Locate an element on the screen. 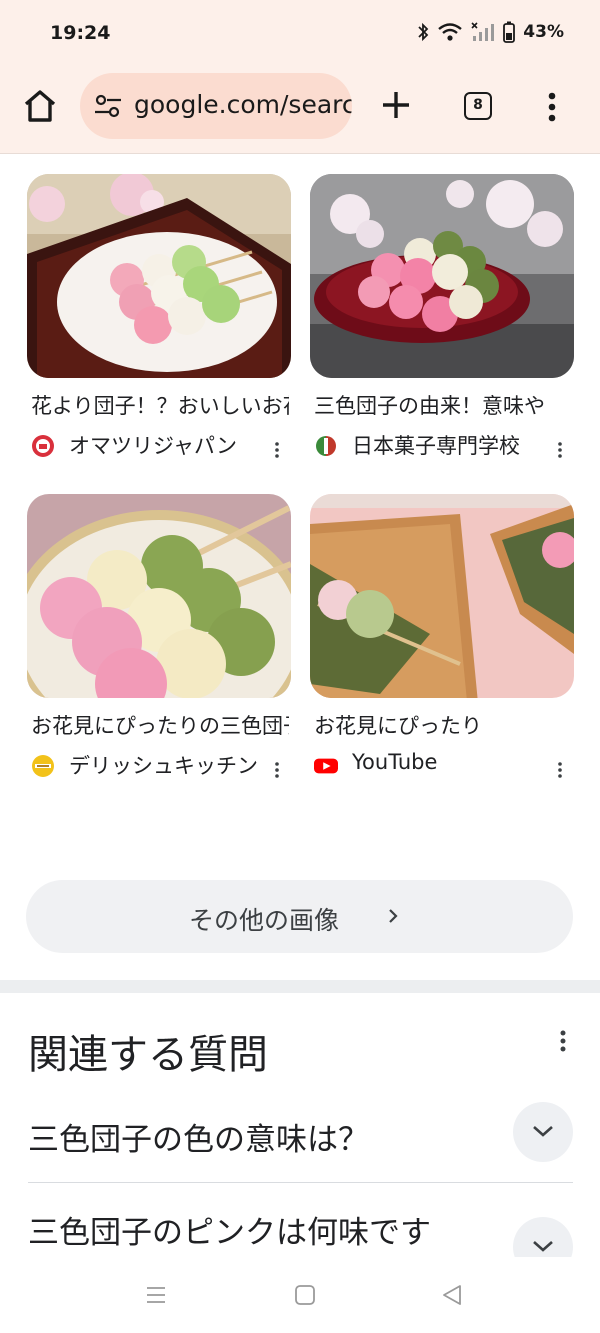  recents-icon is located at coordinates (156, 1295).